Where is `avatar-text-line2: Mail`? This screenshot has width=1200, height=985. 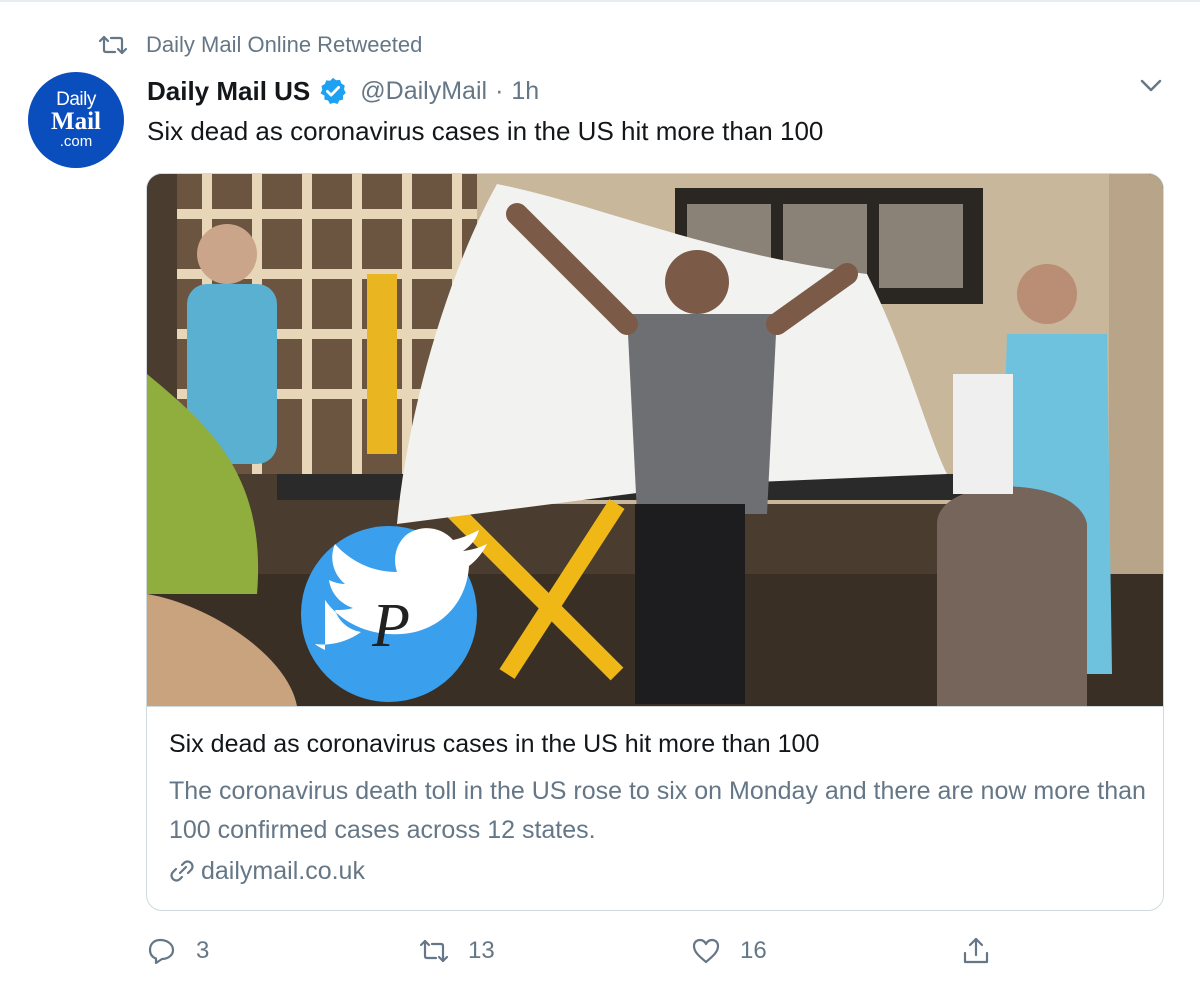 avatar-text-line2: Mail is located at coordinates (76, 121).